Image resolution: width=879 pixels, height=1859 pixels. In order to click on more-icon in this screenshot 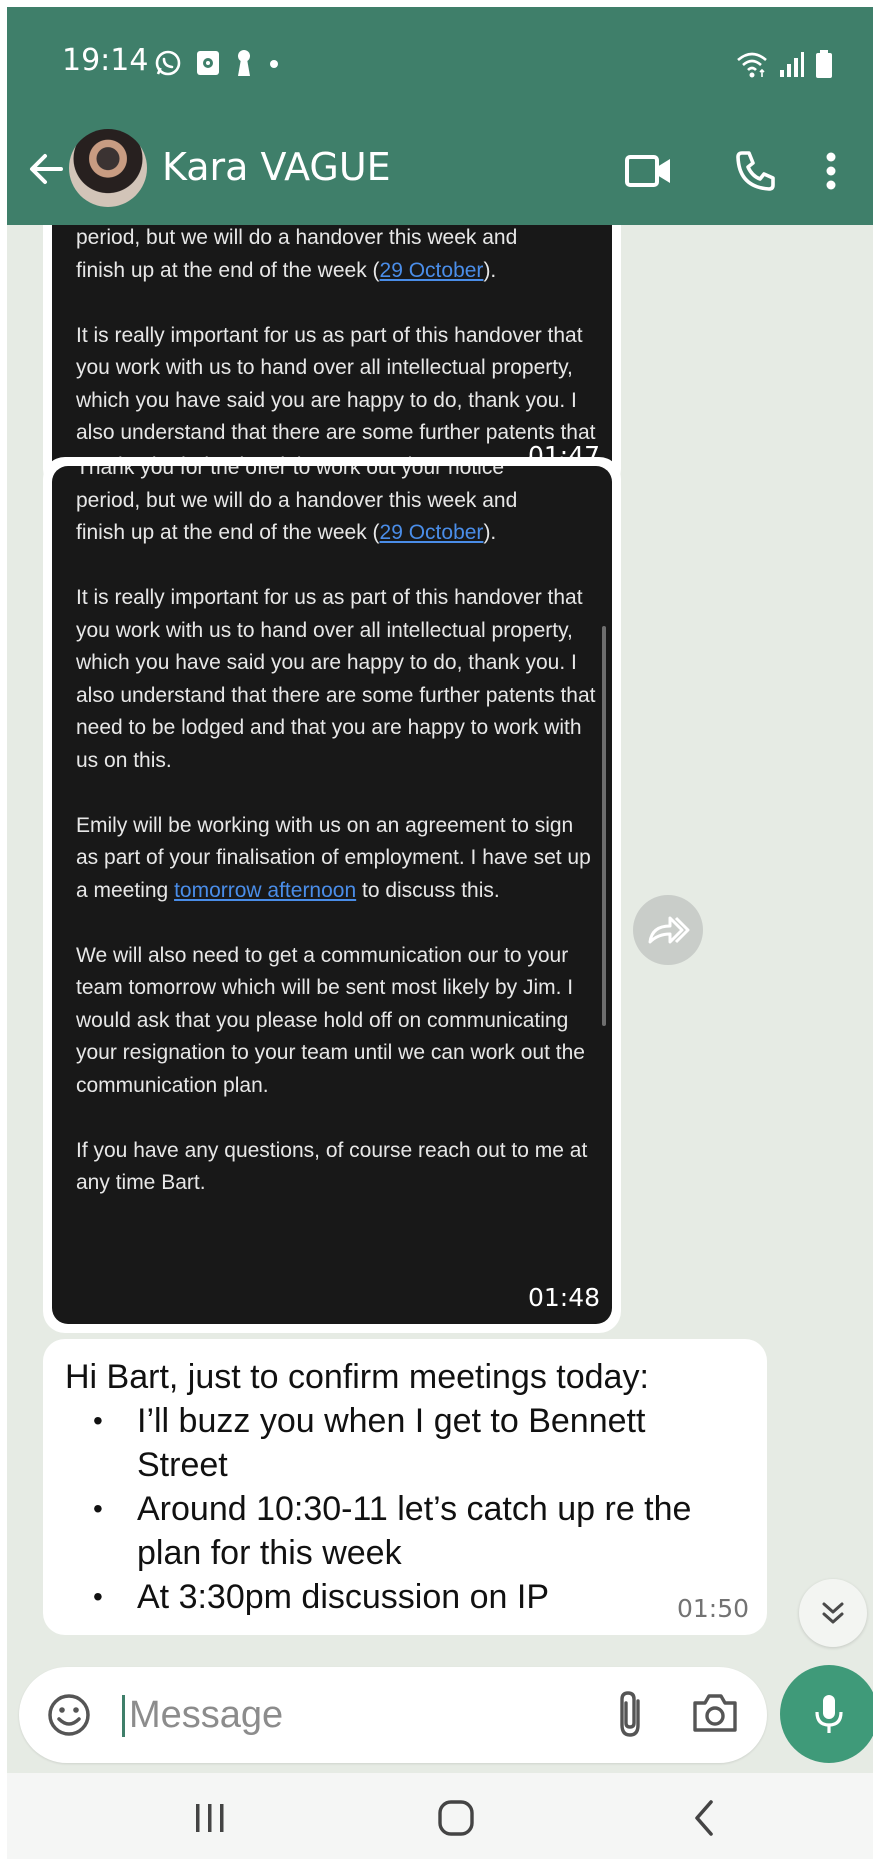, I will do `click(831, 171)`.